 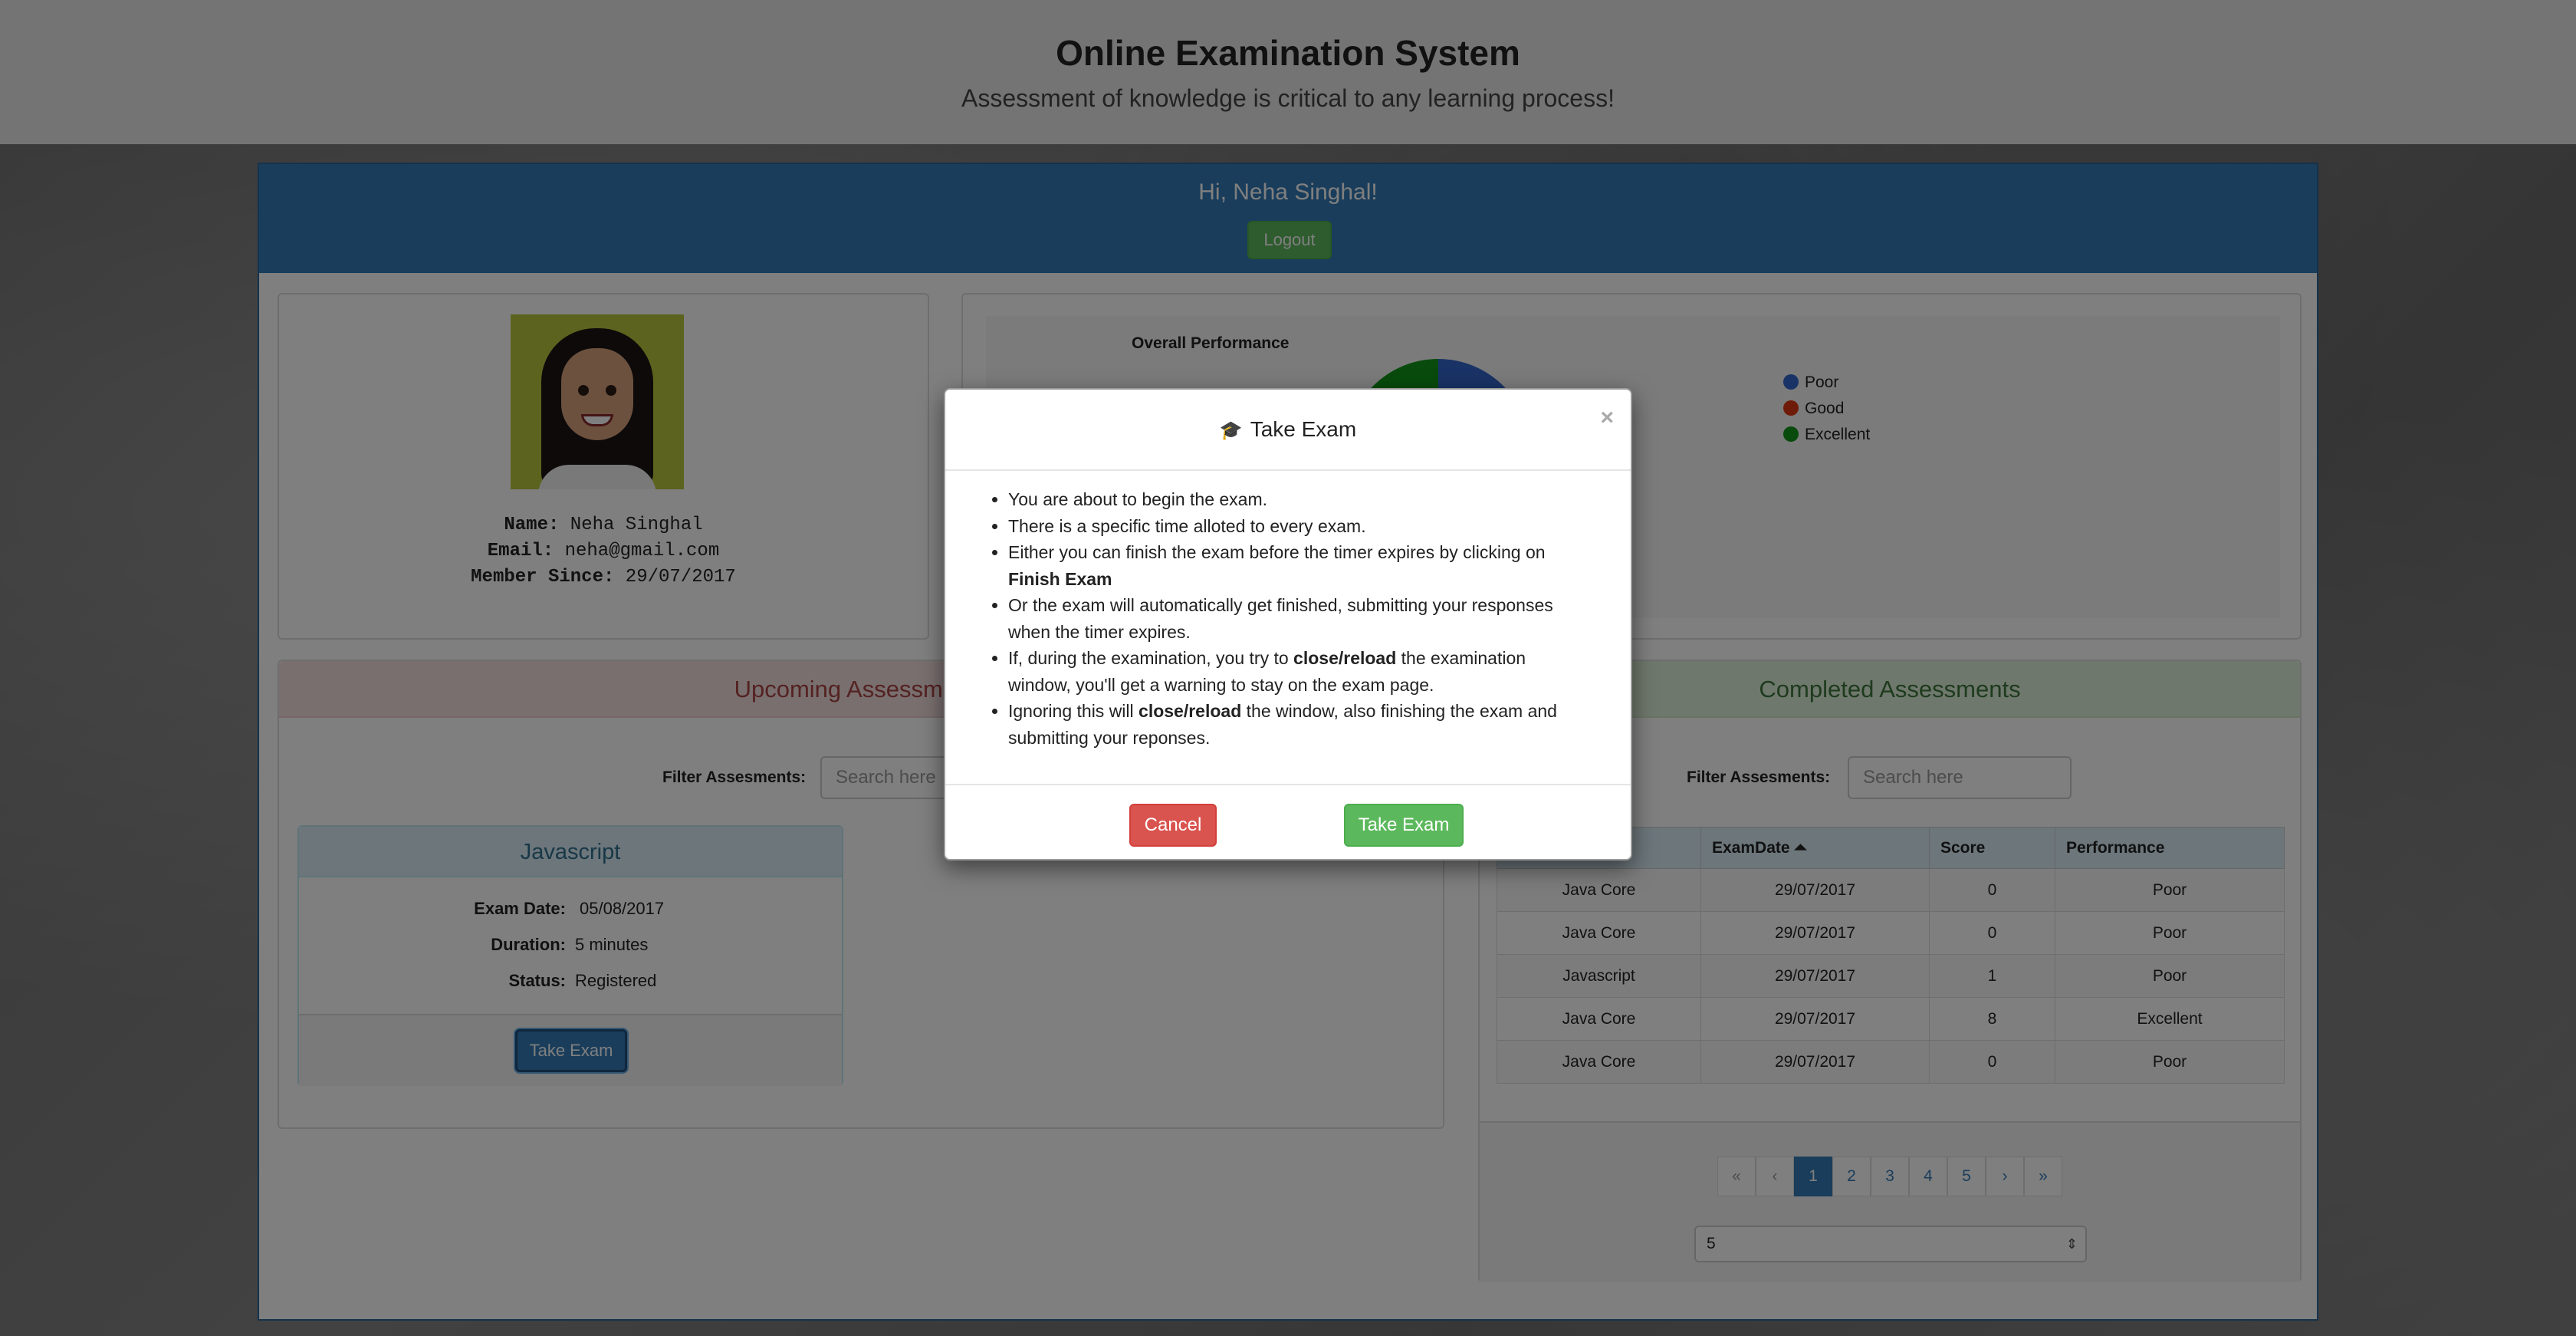 What do you see at coordinates (1300, 500) in the screenshot?
I see `list-item: You are about to begin the exam.` at bounding box center [1300, 500].